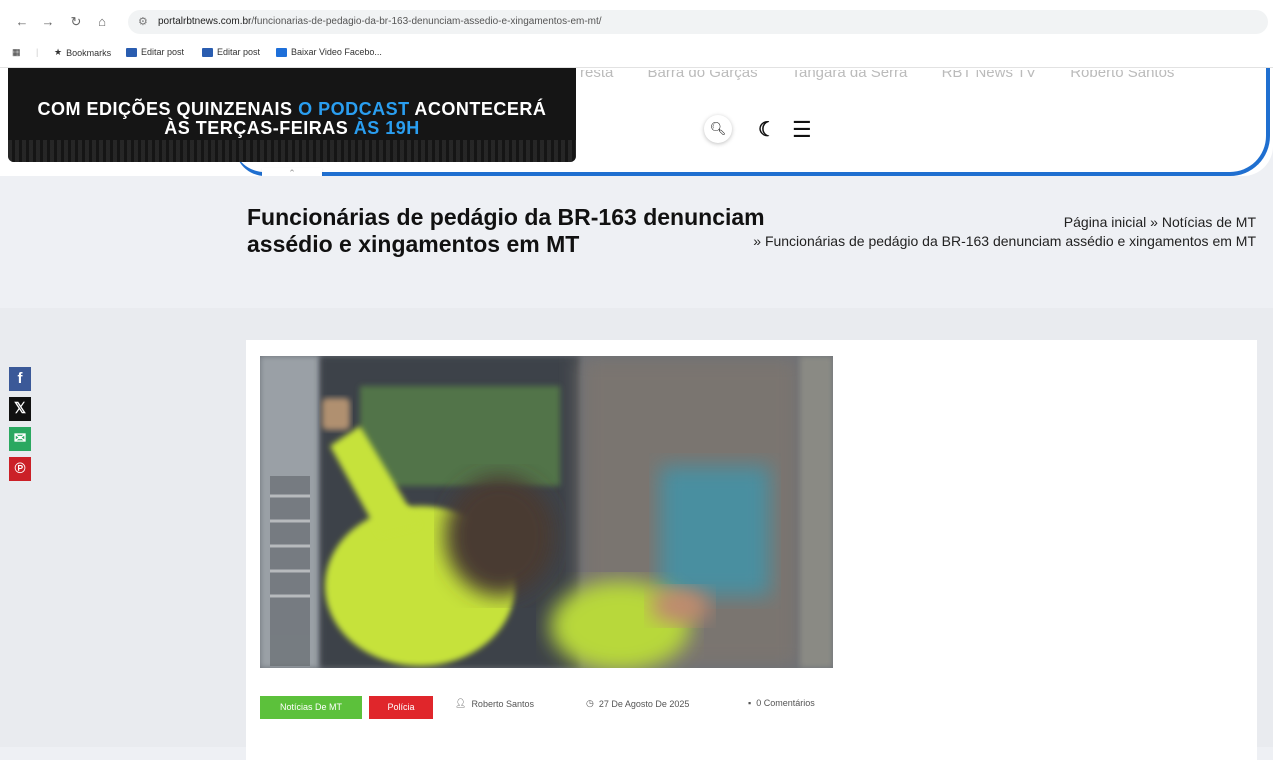 Image resolution: width=1273 pixels, height=760 pixels. I want to click on site-info-icon: ⚙, so click(143, 22).